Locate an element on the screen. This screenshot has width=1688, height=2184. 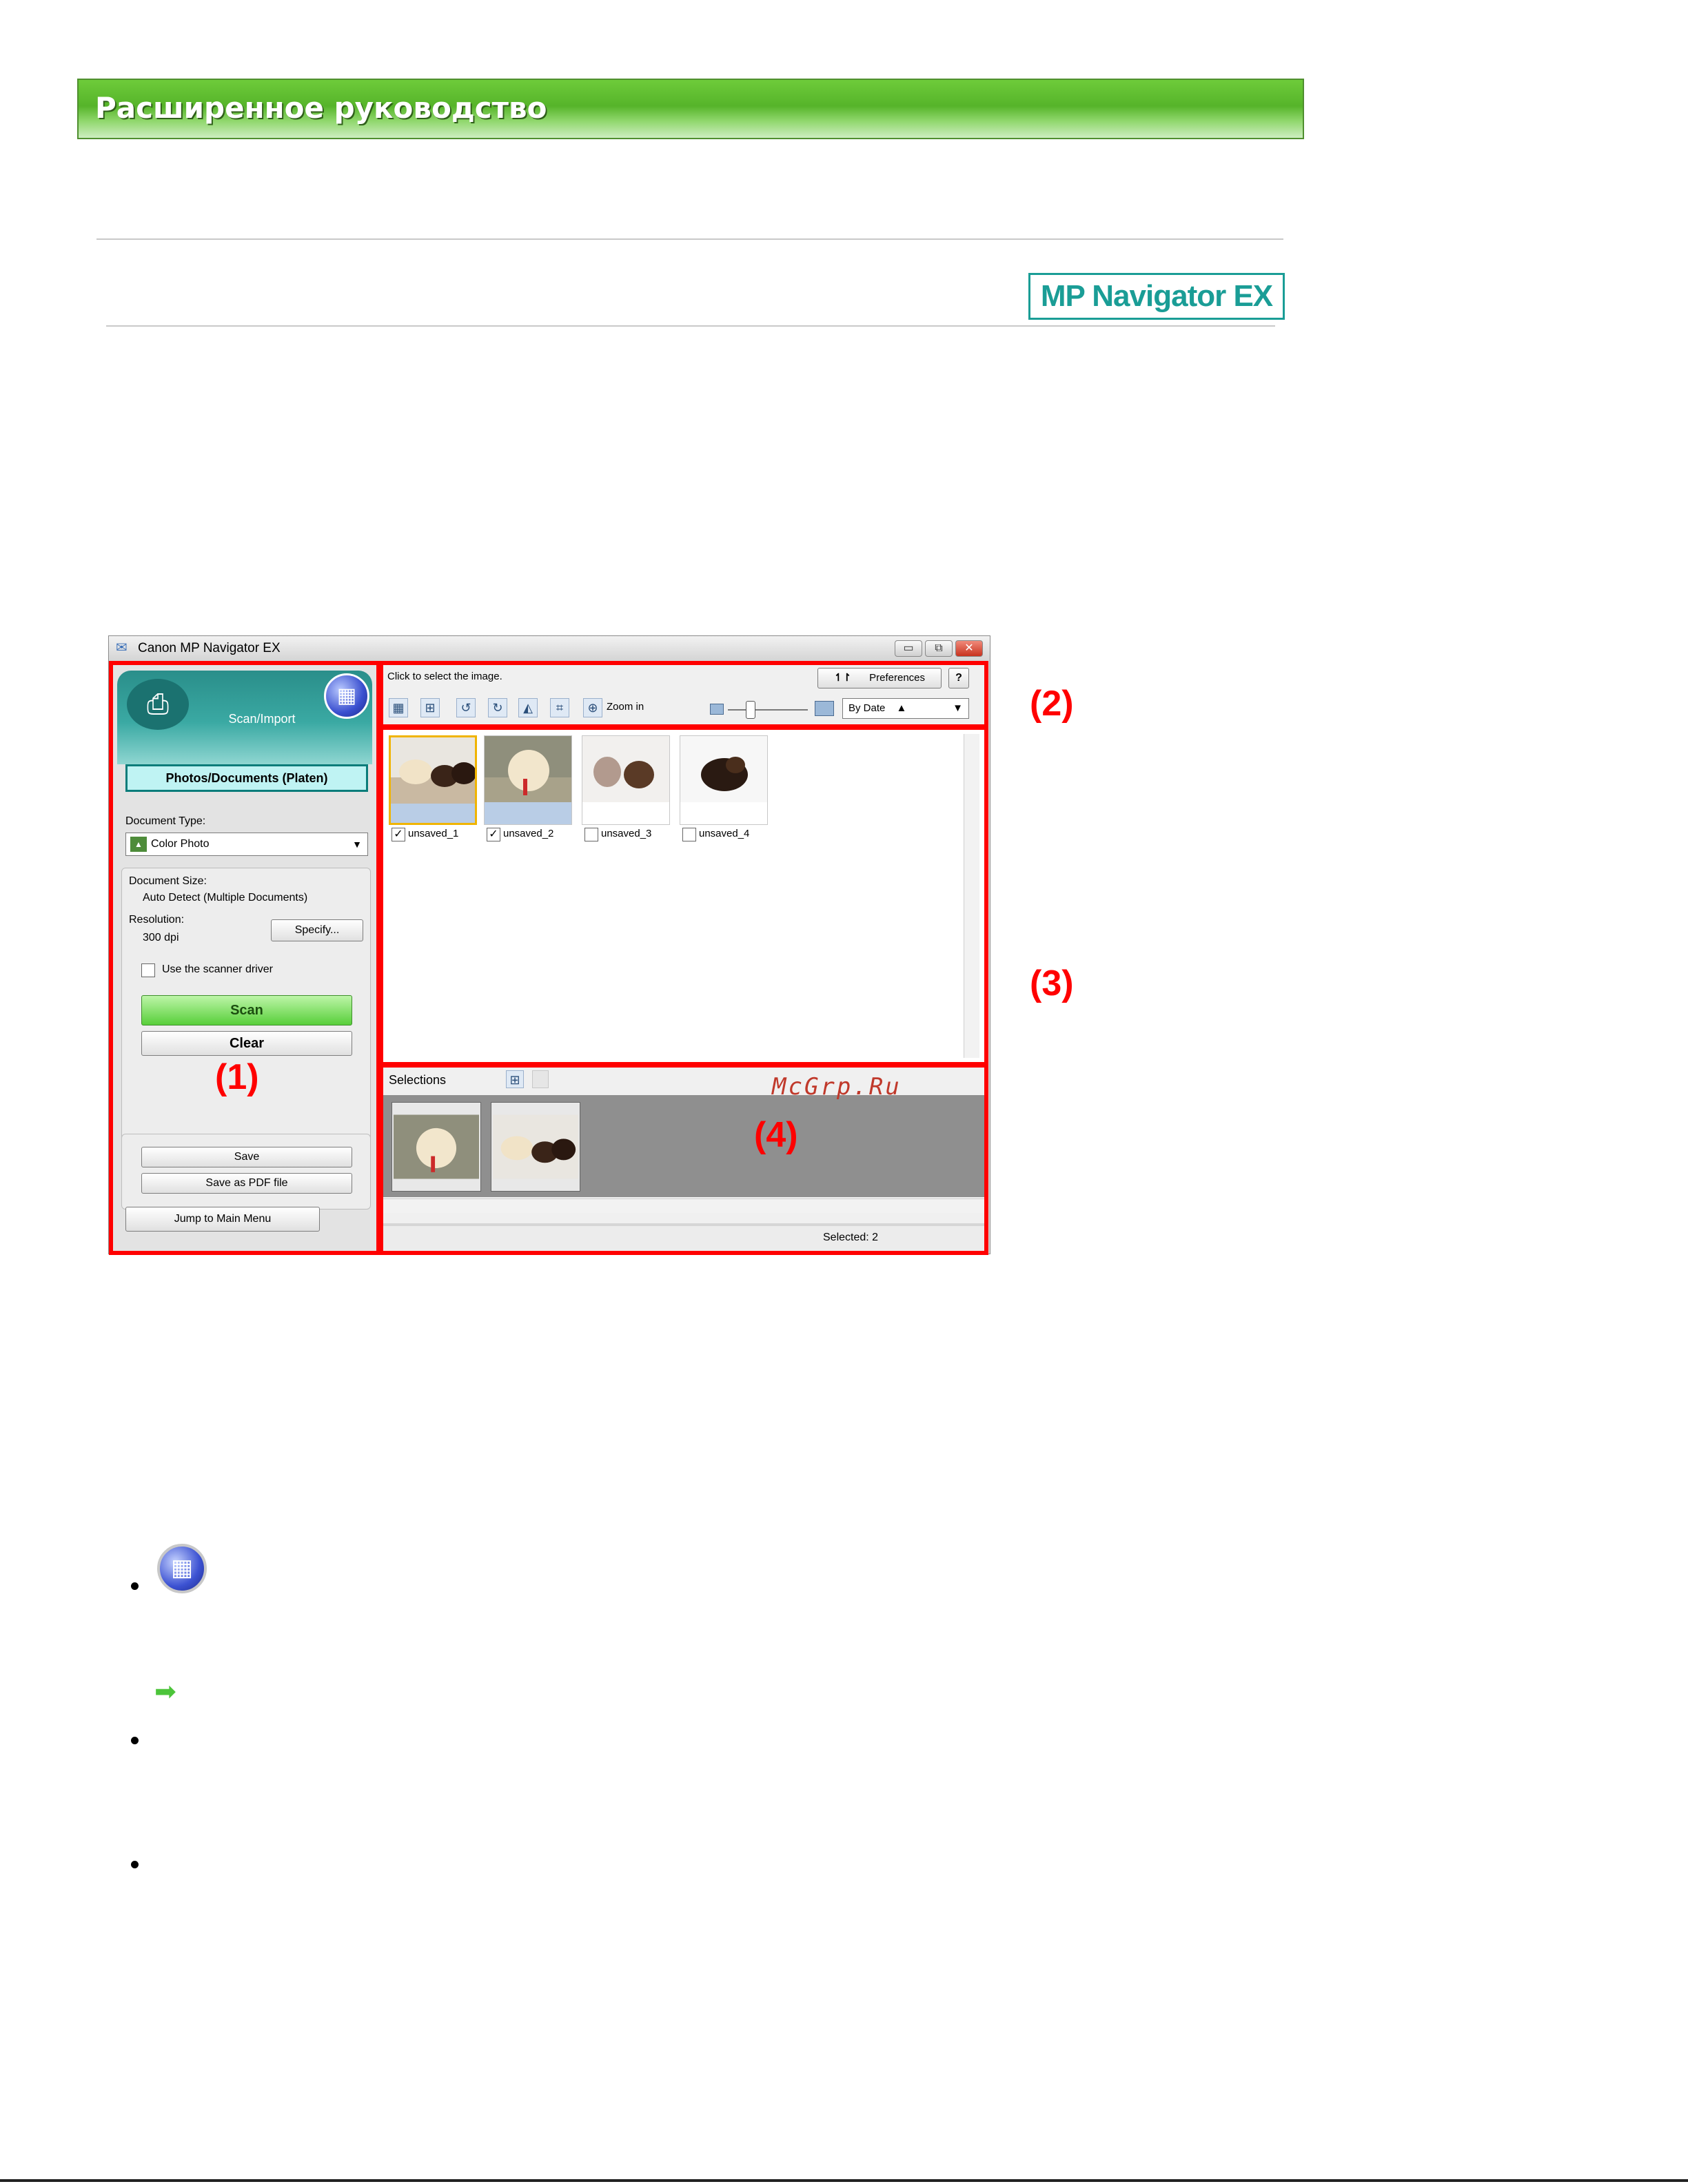
header-banner: Расширенное руководство is located at coordinates (690, 109).